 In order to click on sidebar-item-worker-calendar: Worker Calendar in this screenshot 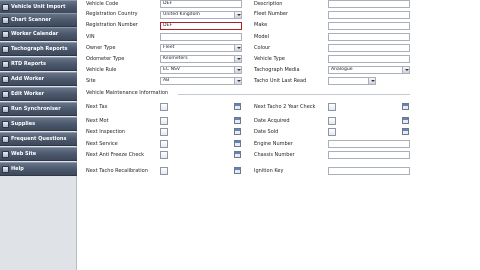, I will do `click(38, 34)`.